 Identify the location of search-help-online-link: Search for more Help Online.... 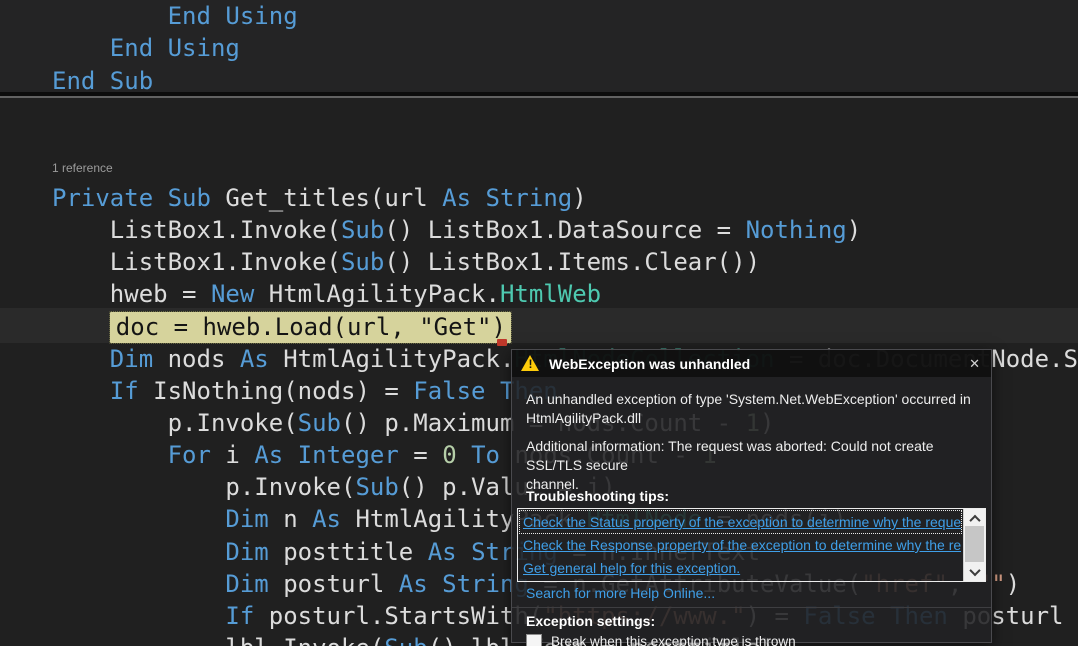
(620, 593).